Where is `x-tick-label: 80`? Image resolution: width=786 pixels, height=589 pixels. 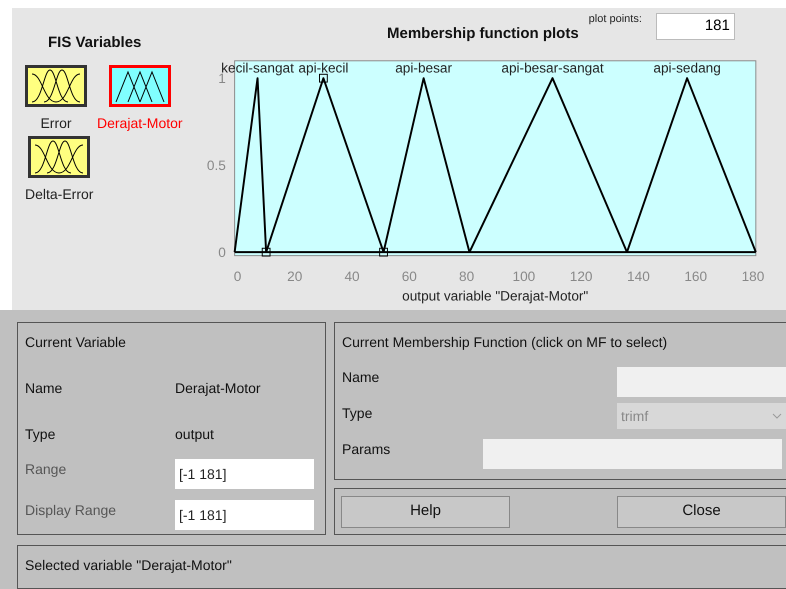 x-tick-label: 80 is located at coordinates (466, 276).